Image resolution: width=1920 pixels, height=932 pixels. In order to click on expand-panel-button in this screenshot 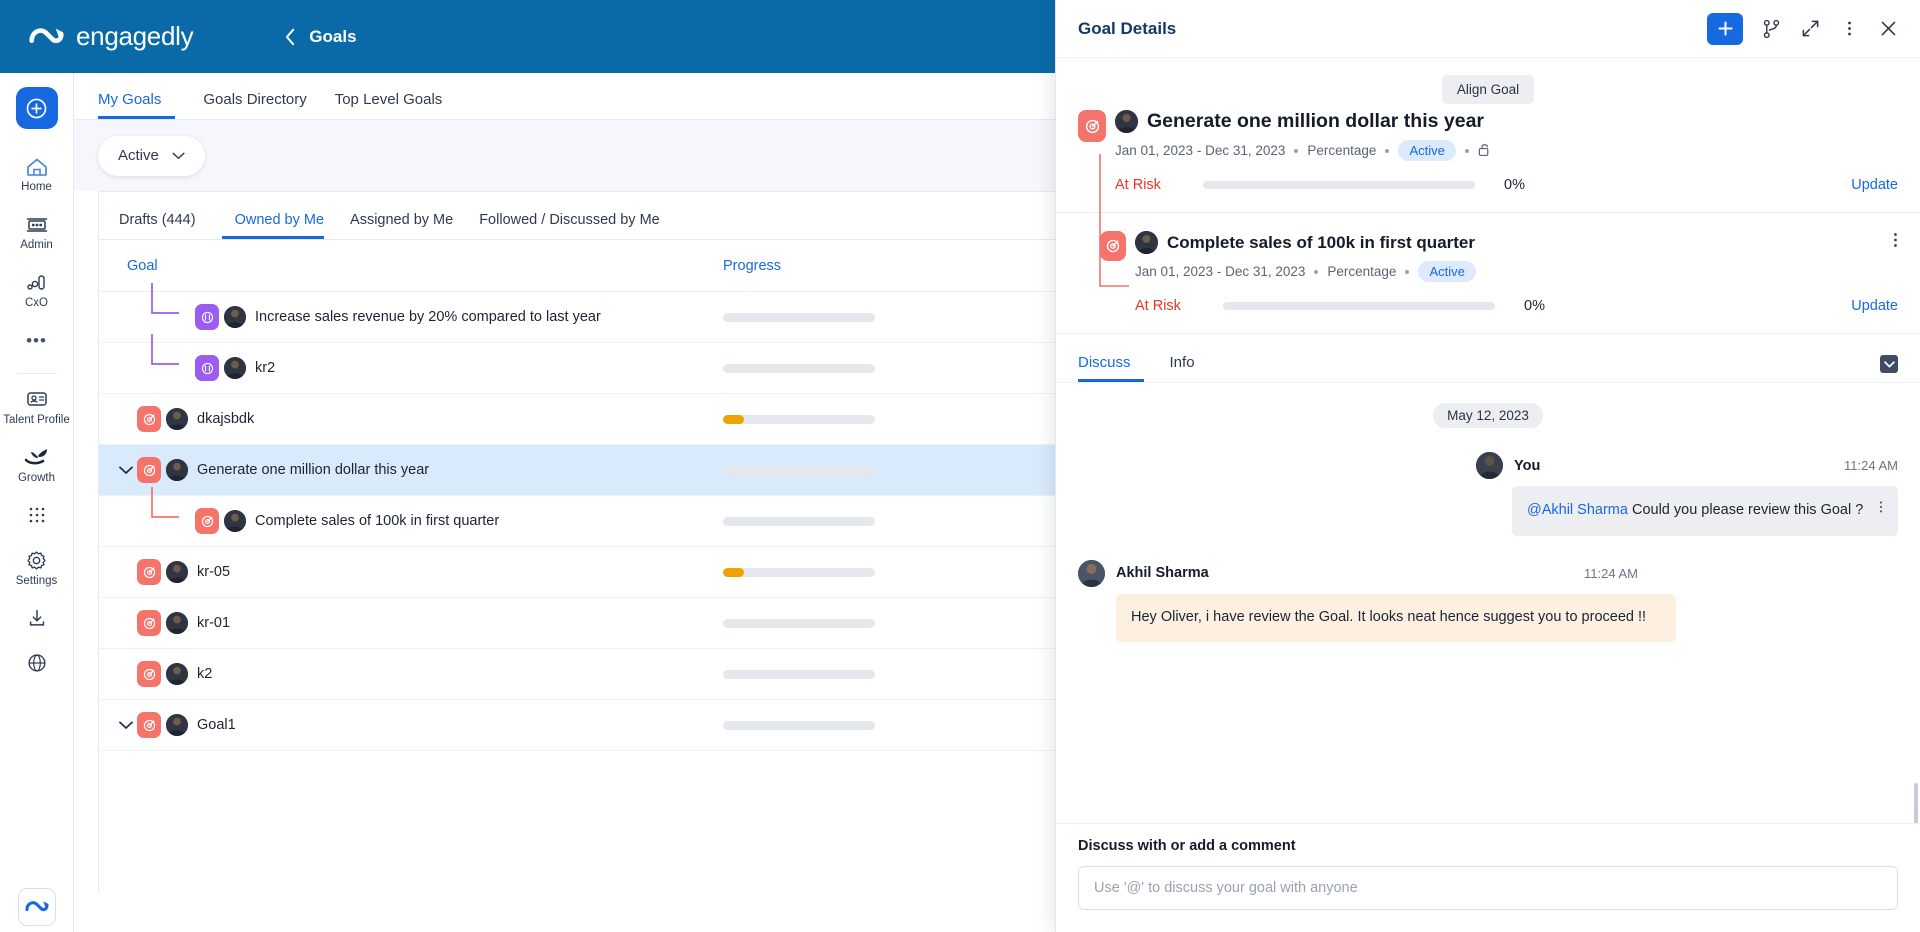, I will do `click(1810, 29)`.